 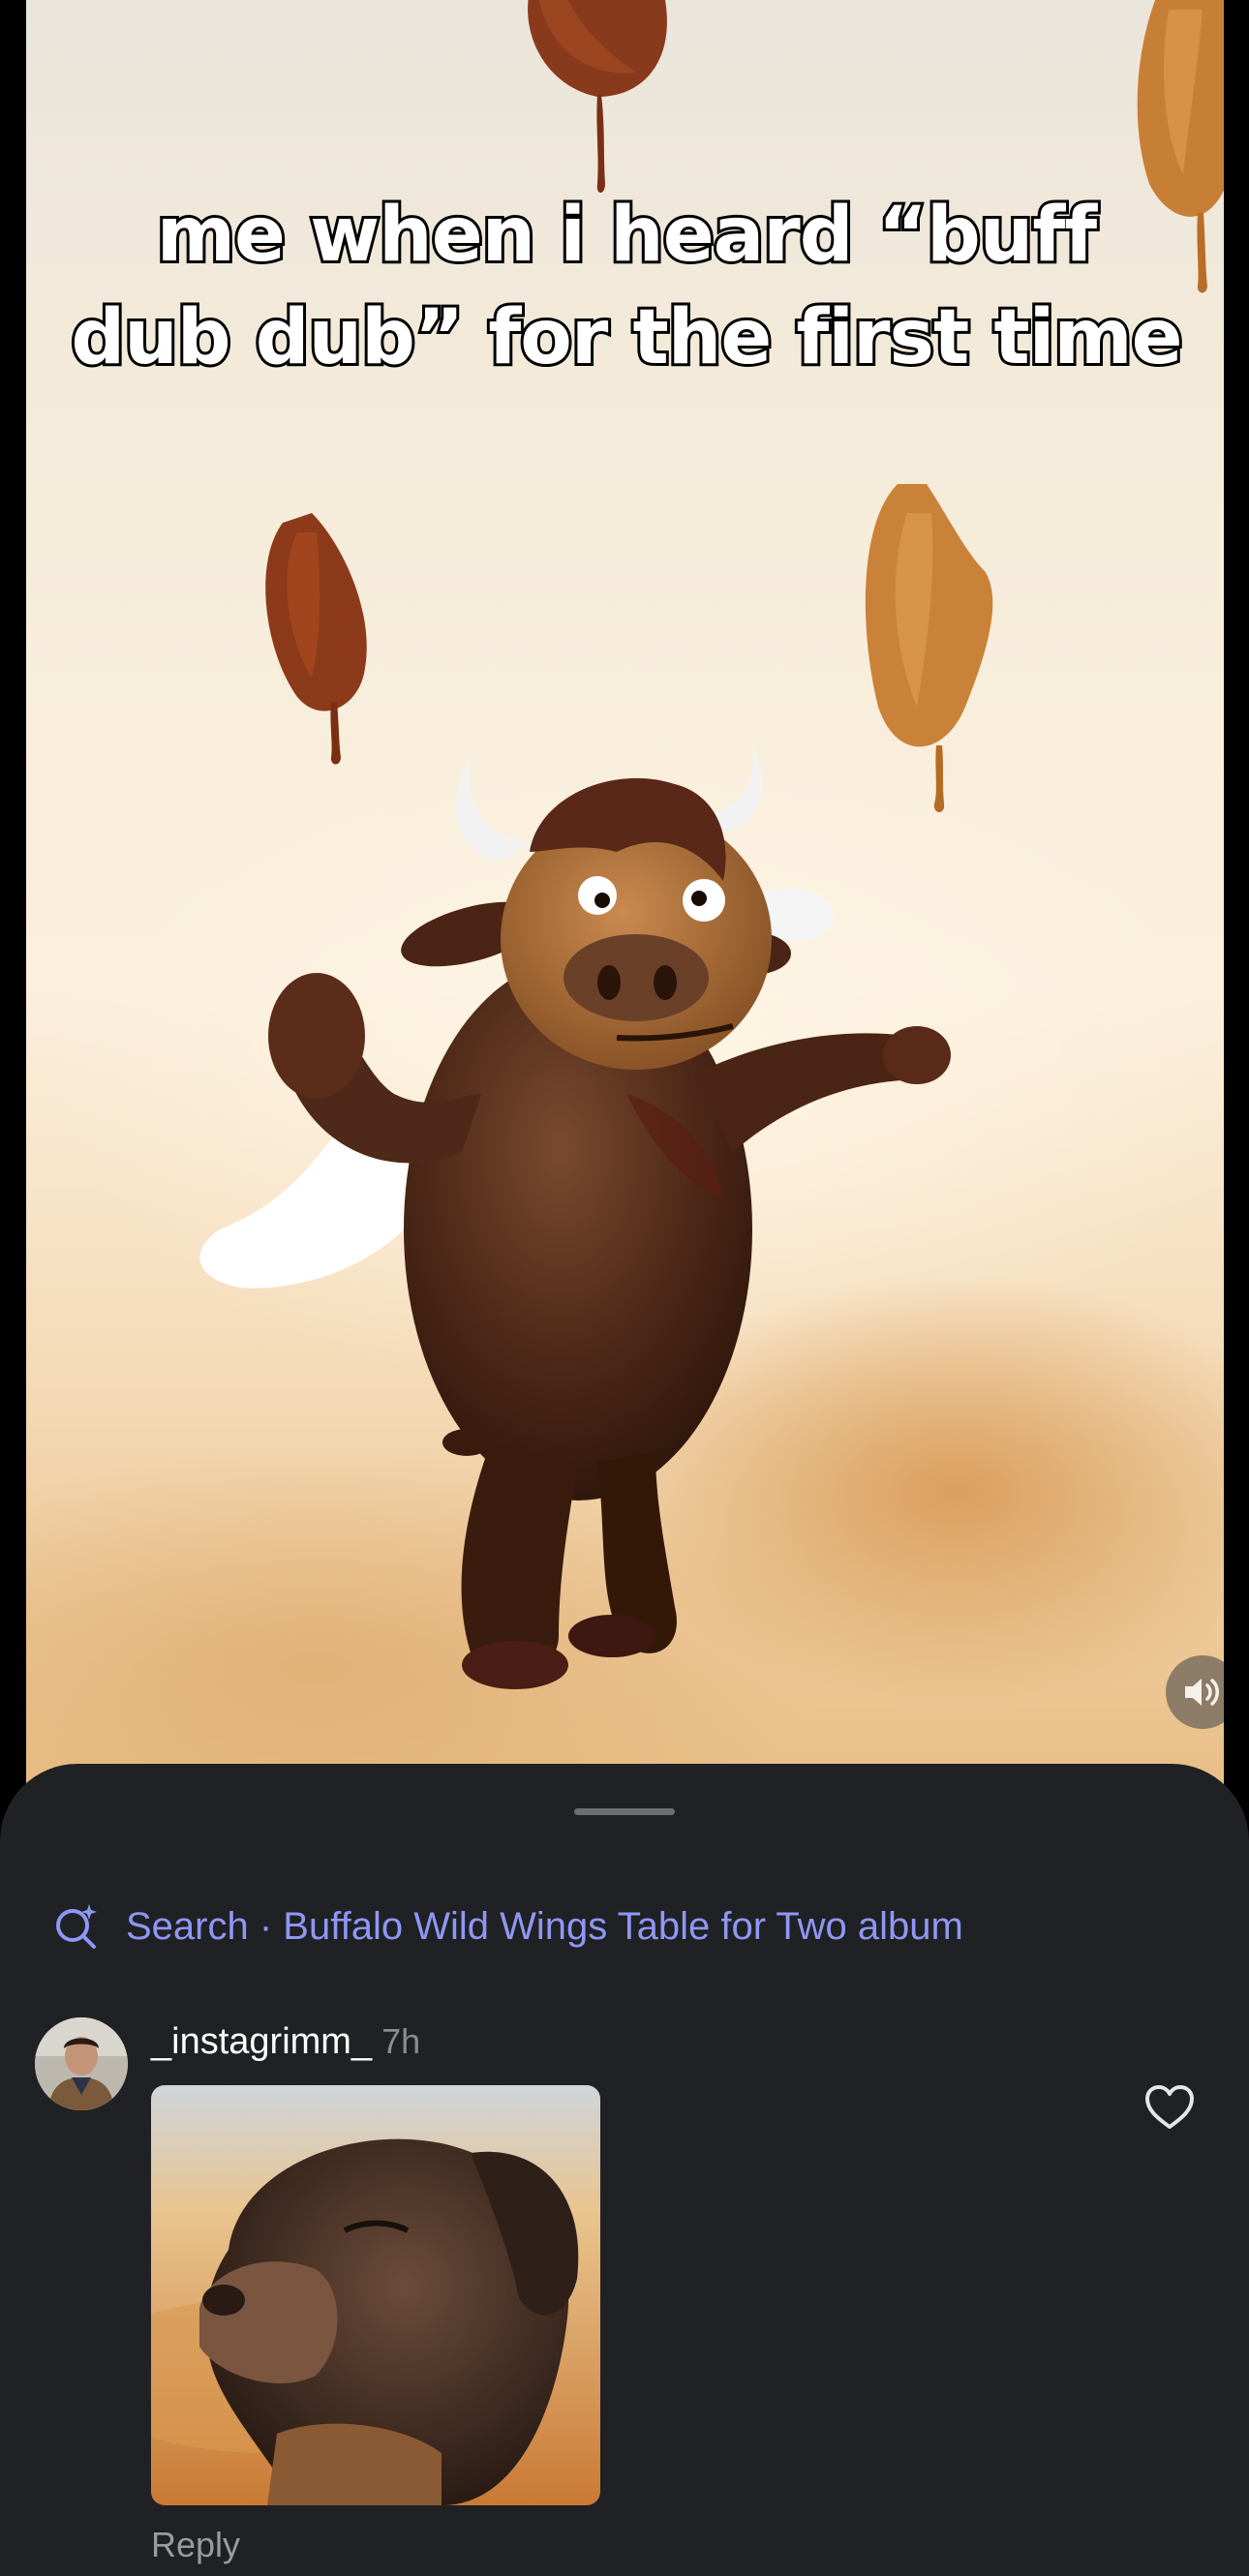 I want to click on chicken-wing-top, so click(x=597, y=96).